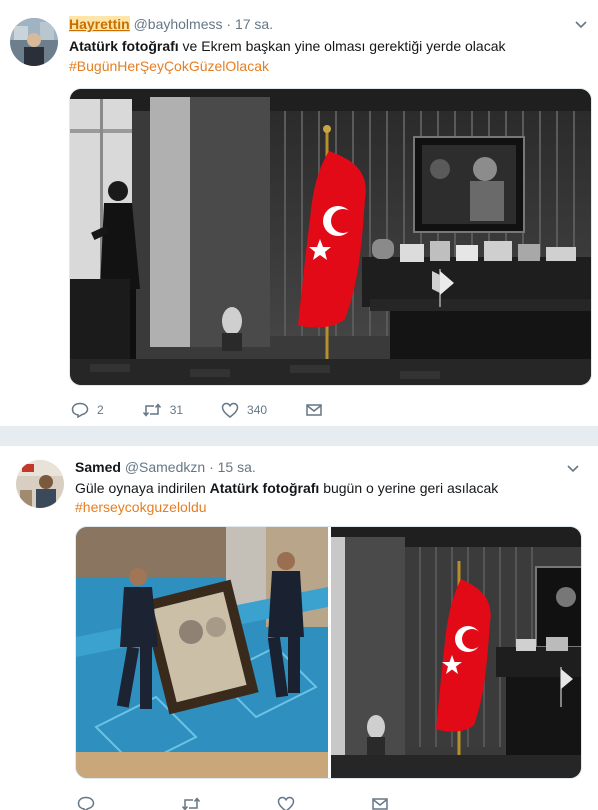  I want to click on hashtag-link: #BugünHerŞeyÇokGüzelOlacak, so click(169, 66).